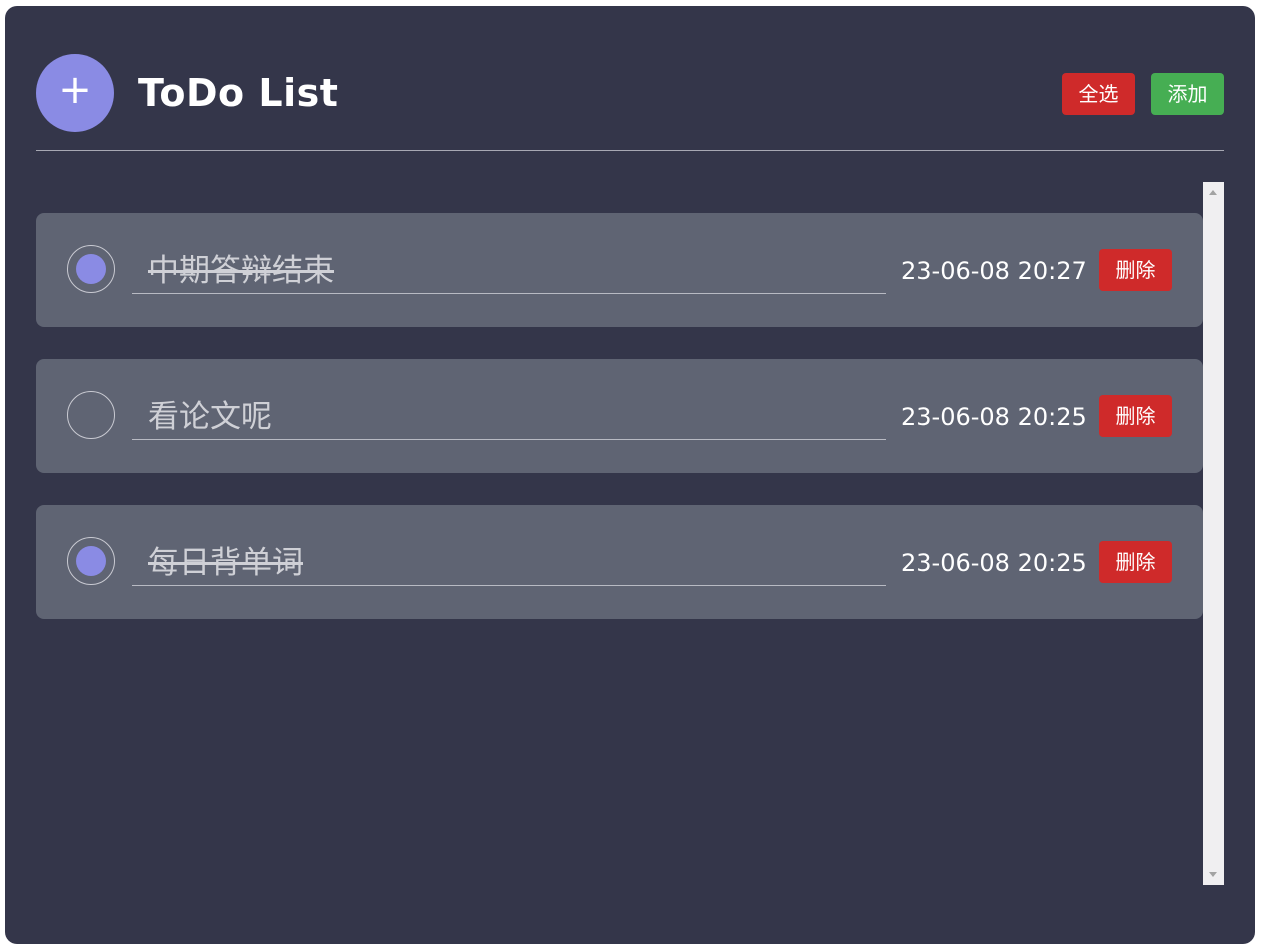 Image resolution: width=1261 pixels, height=950 pixels. What do you see at coordinates (225, 563) in the screenshot?
I see `todo-text: 每日背单词` at bounding box center [225, 563].